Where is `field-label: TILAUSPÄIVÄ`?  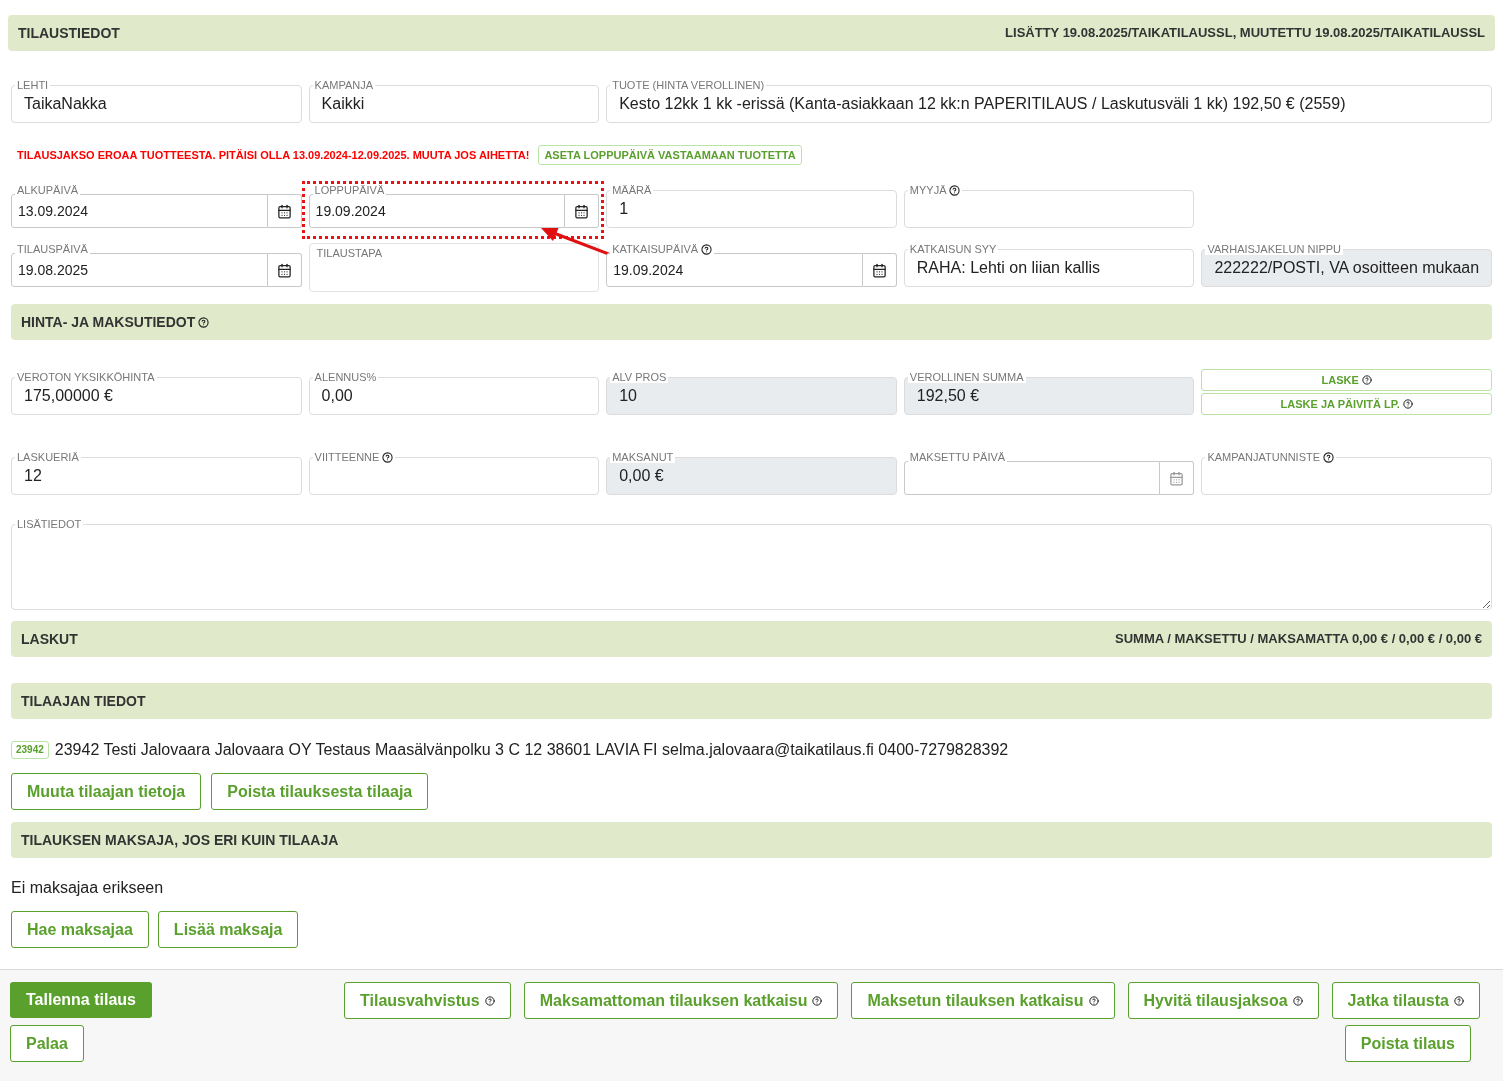 field-label: TILAUSPÄIVÄ is located at coordinates (52, 249).